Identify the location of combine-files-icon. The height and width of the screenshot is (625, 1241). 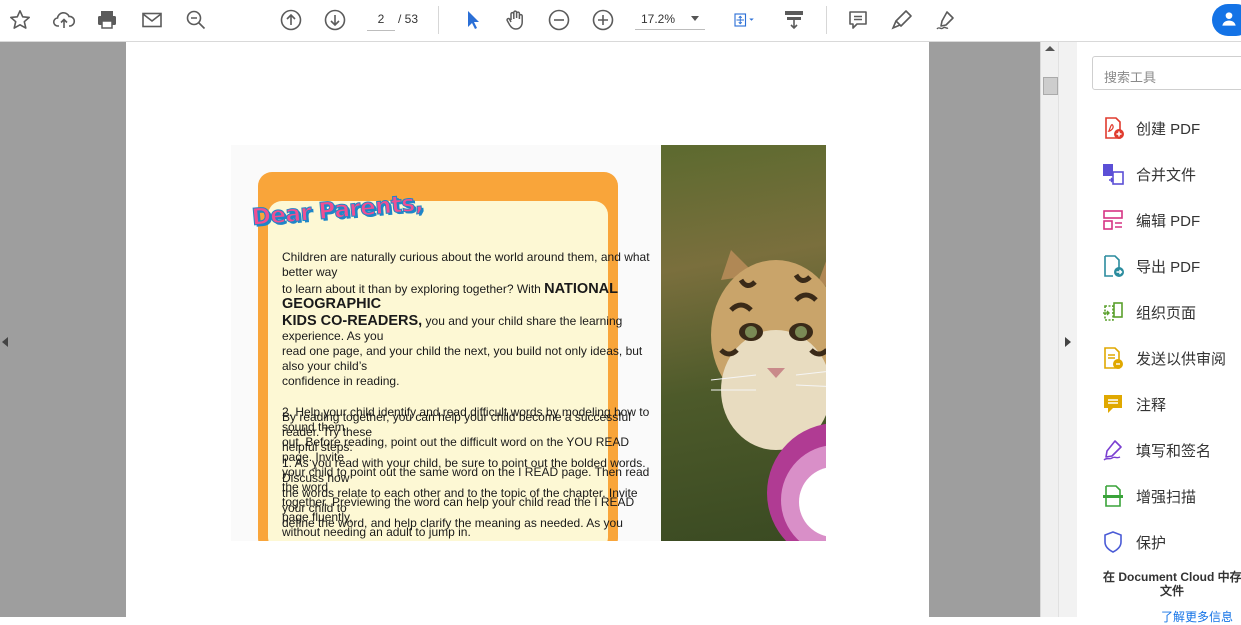
(1113, 174).